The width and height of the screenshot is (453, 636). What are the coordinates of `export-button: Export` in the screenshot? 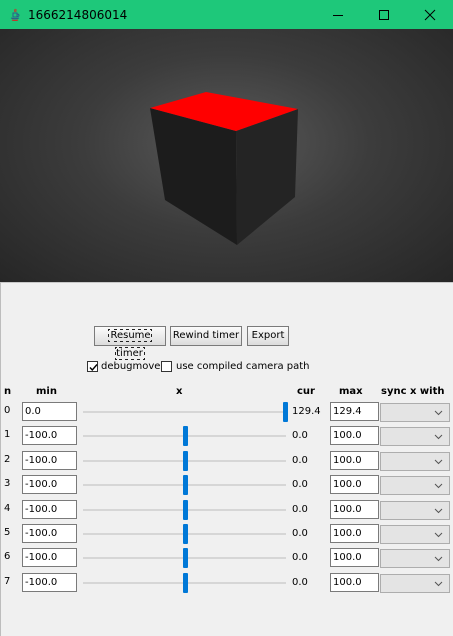 It's located at (268, 336).